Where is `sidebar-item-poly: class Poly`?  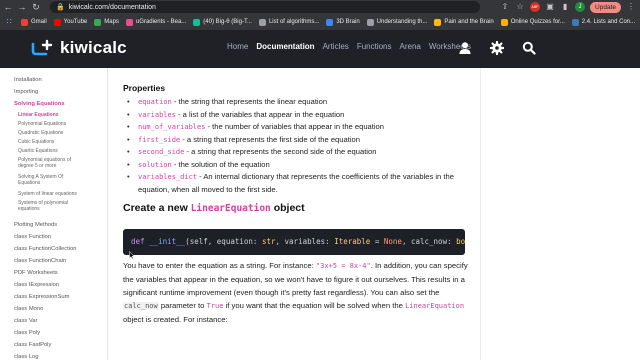
sidebar-item-poly: class Poly is located at coordinates (27, 333).